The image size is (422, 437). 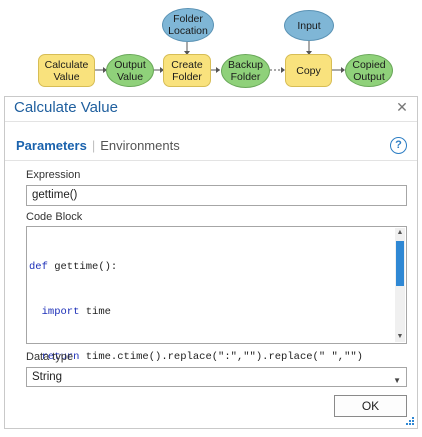 I want to click on scroll-down-arrow-icon: ▼, so click(x=400, y=337).